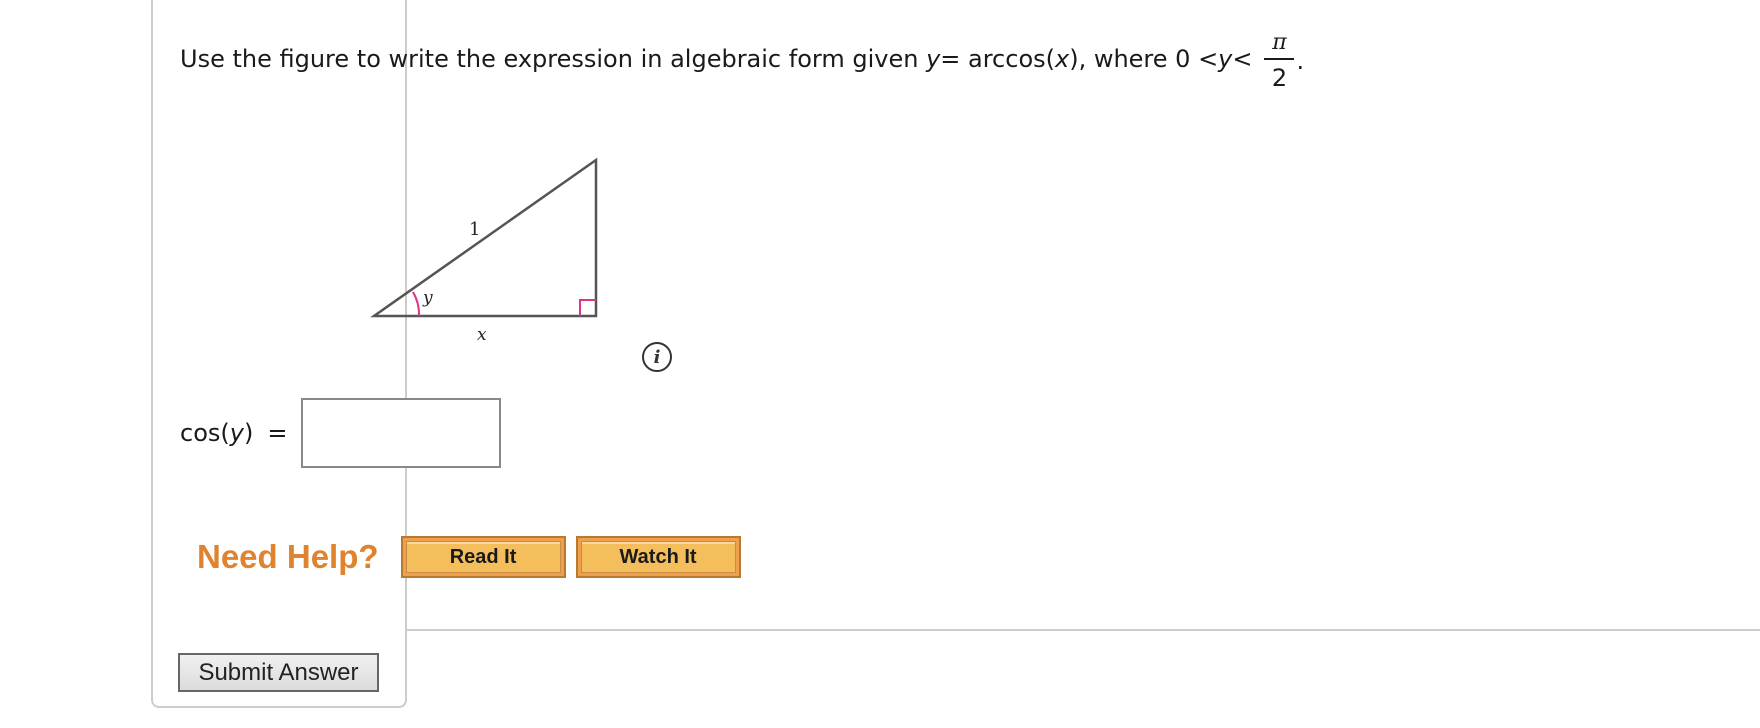 This screenshot has height=728, width=1760. I want to click on answer-row: cos(y) =, so click(341, 433).